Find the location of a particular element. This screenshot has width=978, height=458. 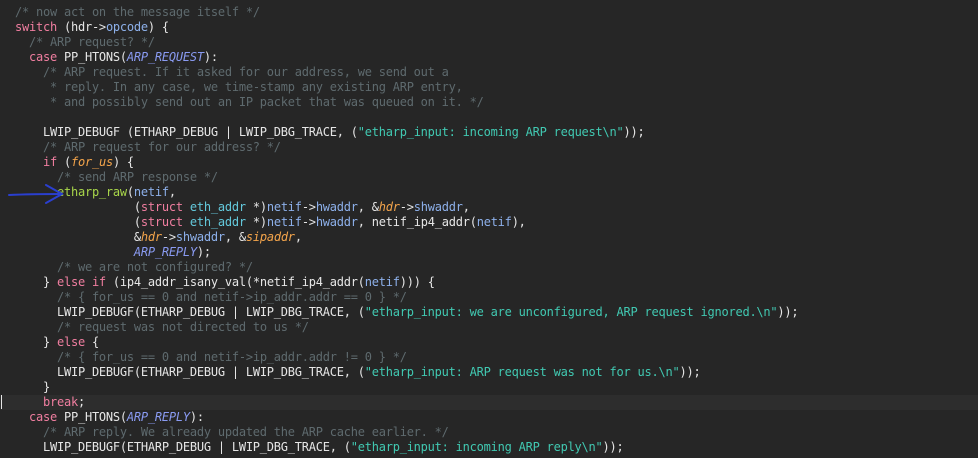

code-line: ARP_REPLY); is located at coordinates (489, 252).